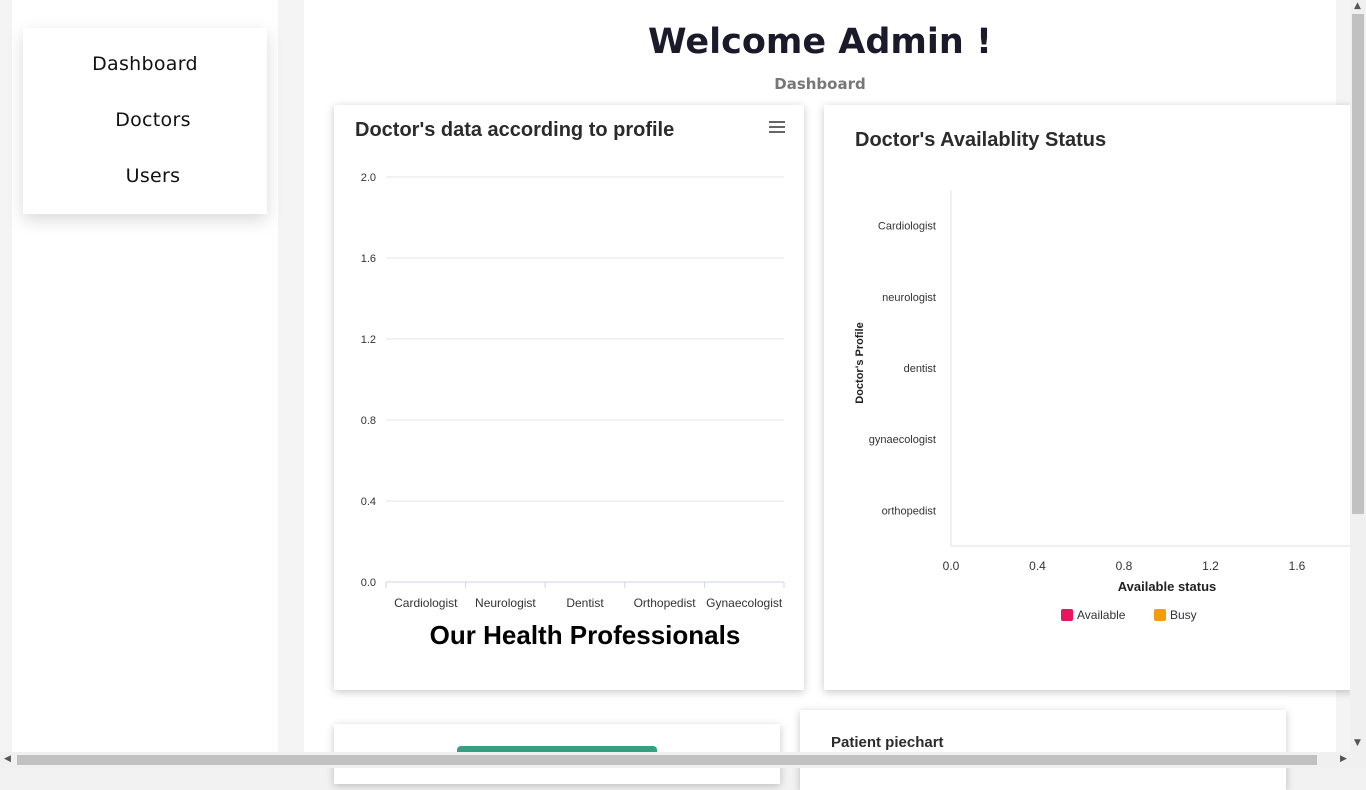 The height and width of the screenshot is (790, 1366). I want to click on y-tick-label: 1.2, so click(368, 340).